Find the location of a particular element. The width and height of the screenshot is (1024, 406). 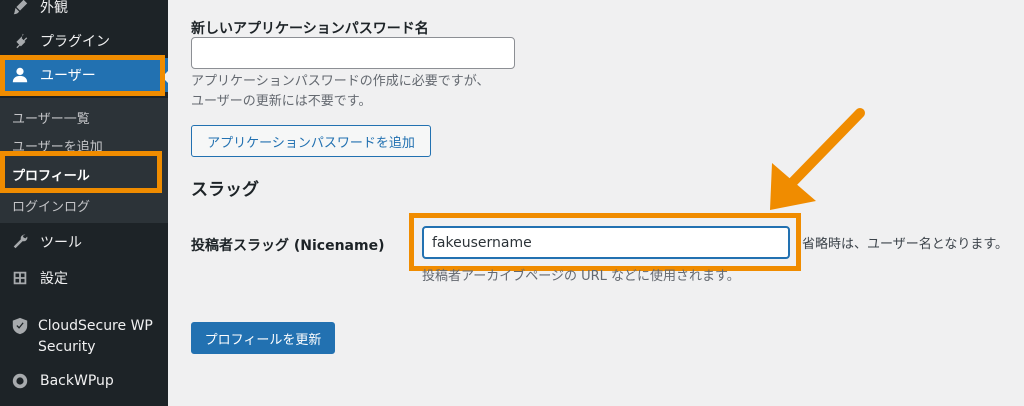

plugin-icon is located at coordinates (20, 41).